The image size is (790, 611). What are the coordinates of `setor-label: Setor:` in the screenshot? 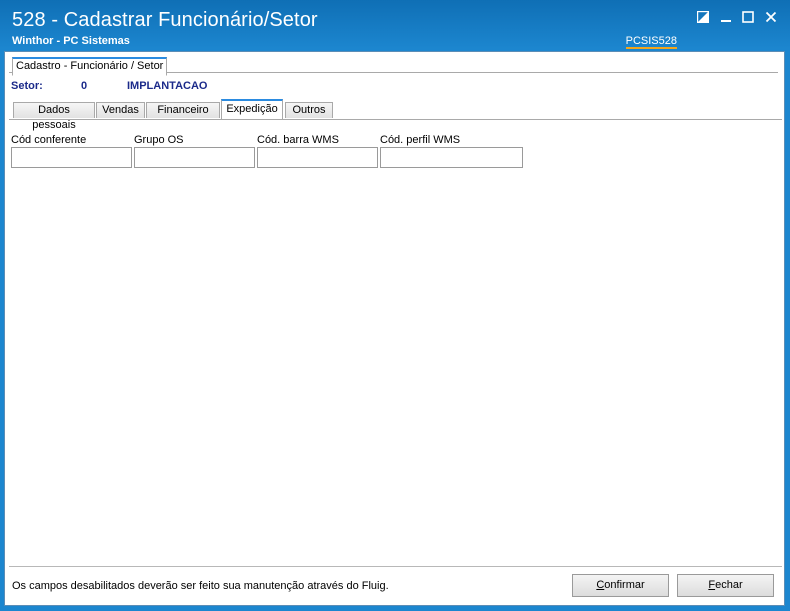 It's located at (27, 86).